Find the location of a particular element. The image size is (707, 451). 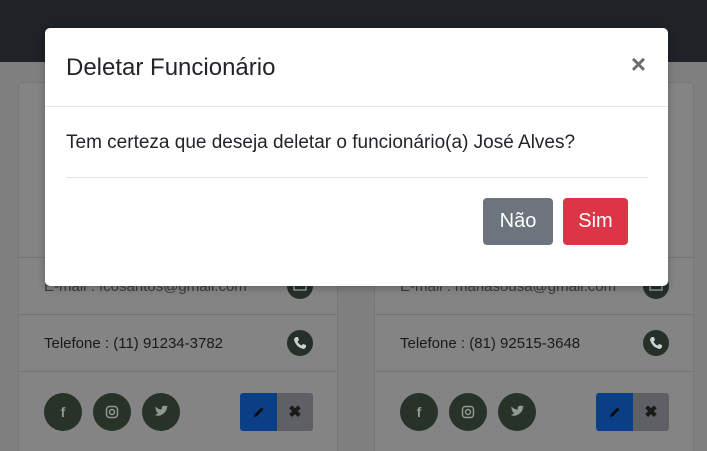

modal-title: Deletar Funcionário is located at coordinates (171, 67).